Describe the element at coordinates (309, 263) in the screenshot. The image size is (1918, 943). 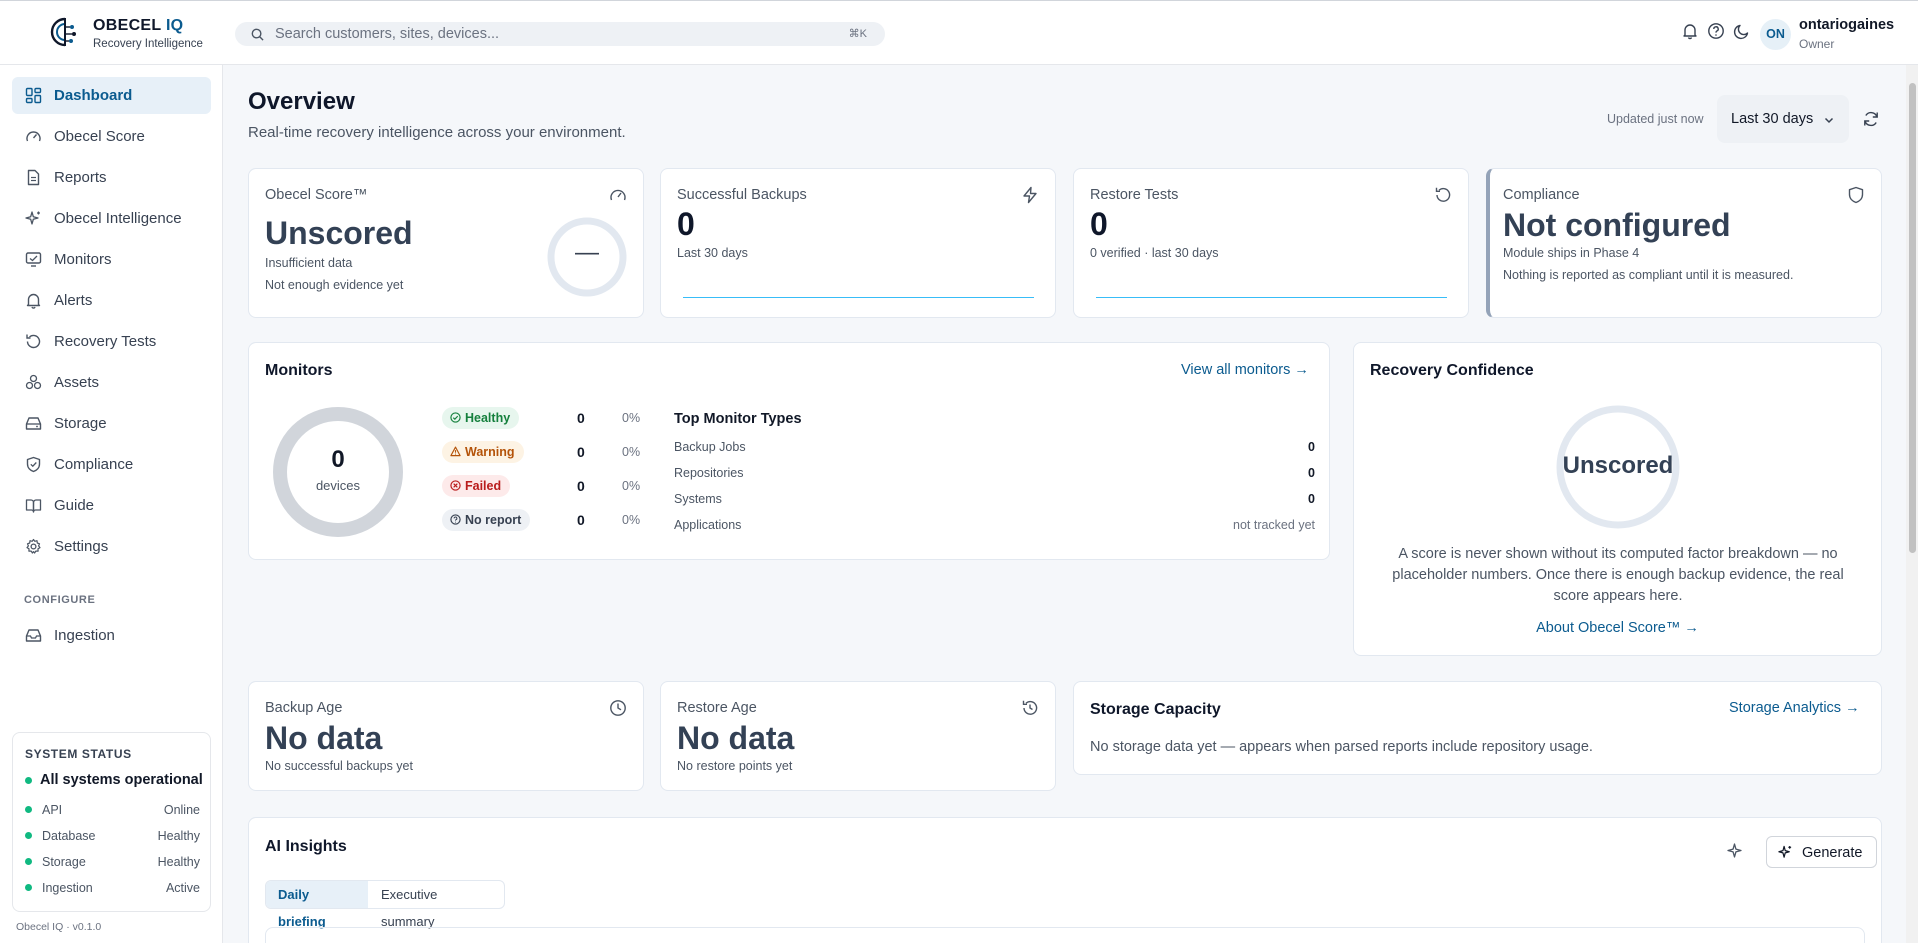
I see `score-detail: Insufficient data` at that location.